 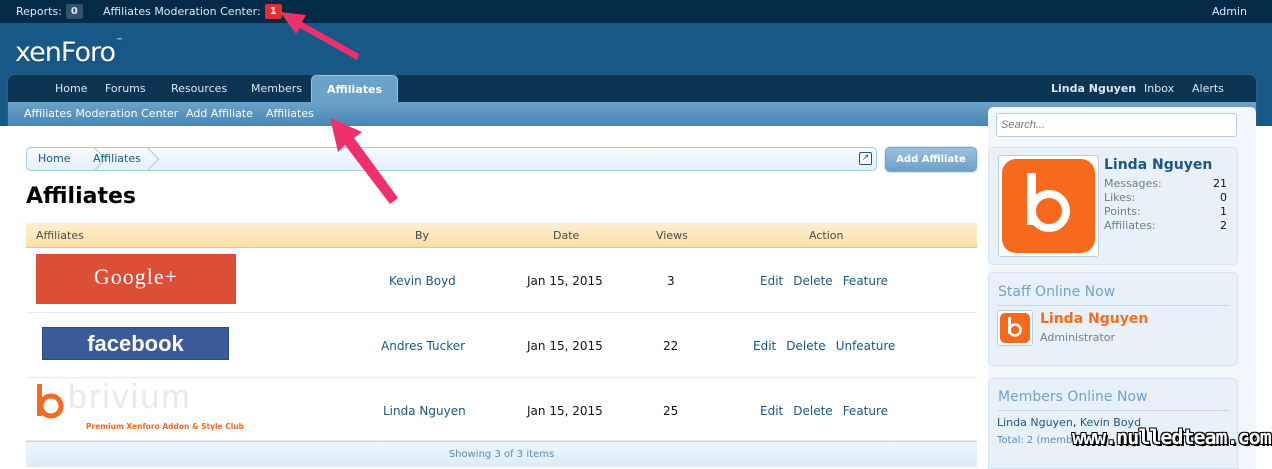 I want to click on column-header-affiliates: Affiliates, so click(x=60, y=235).